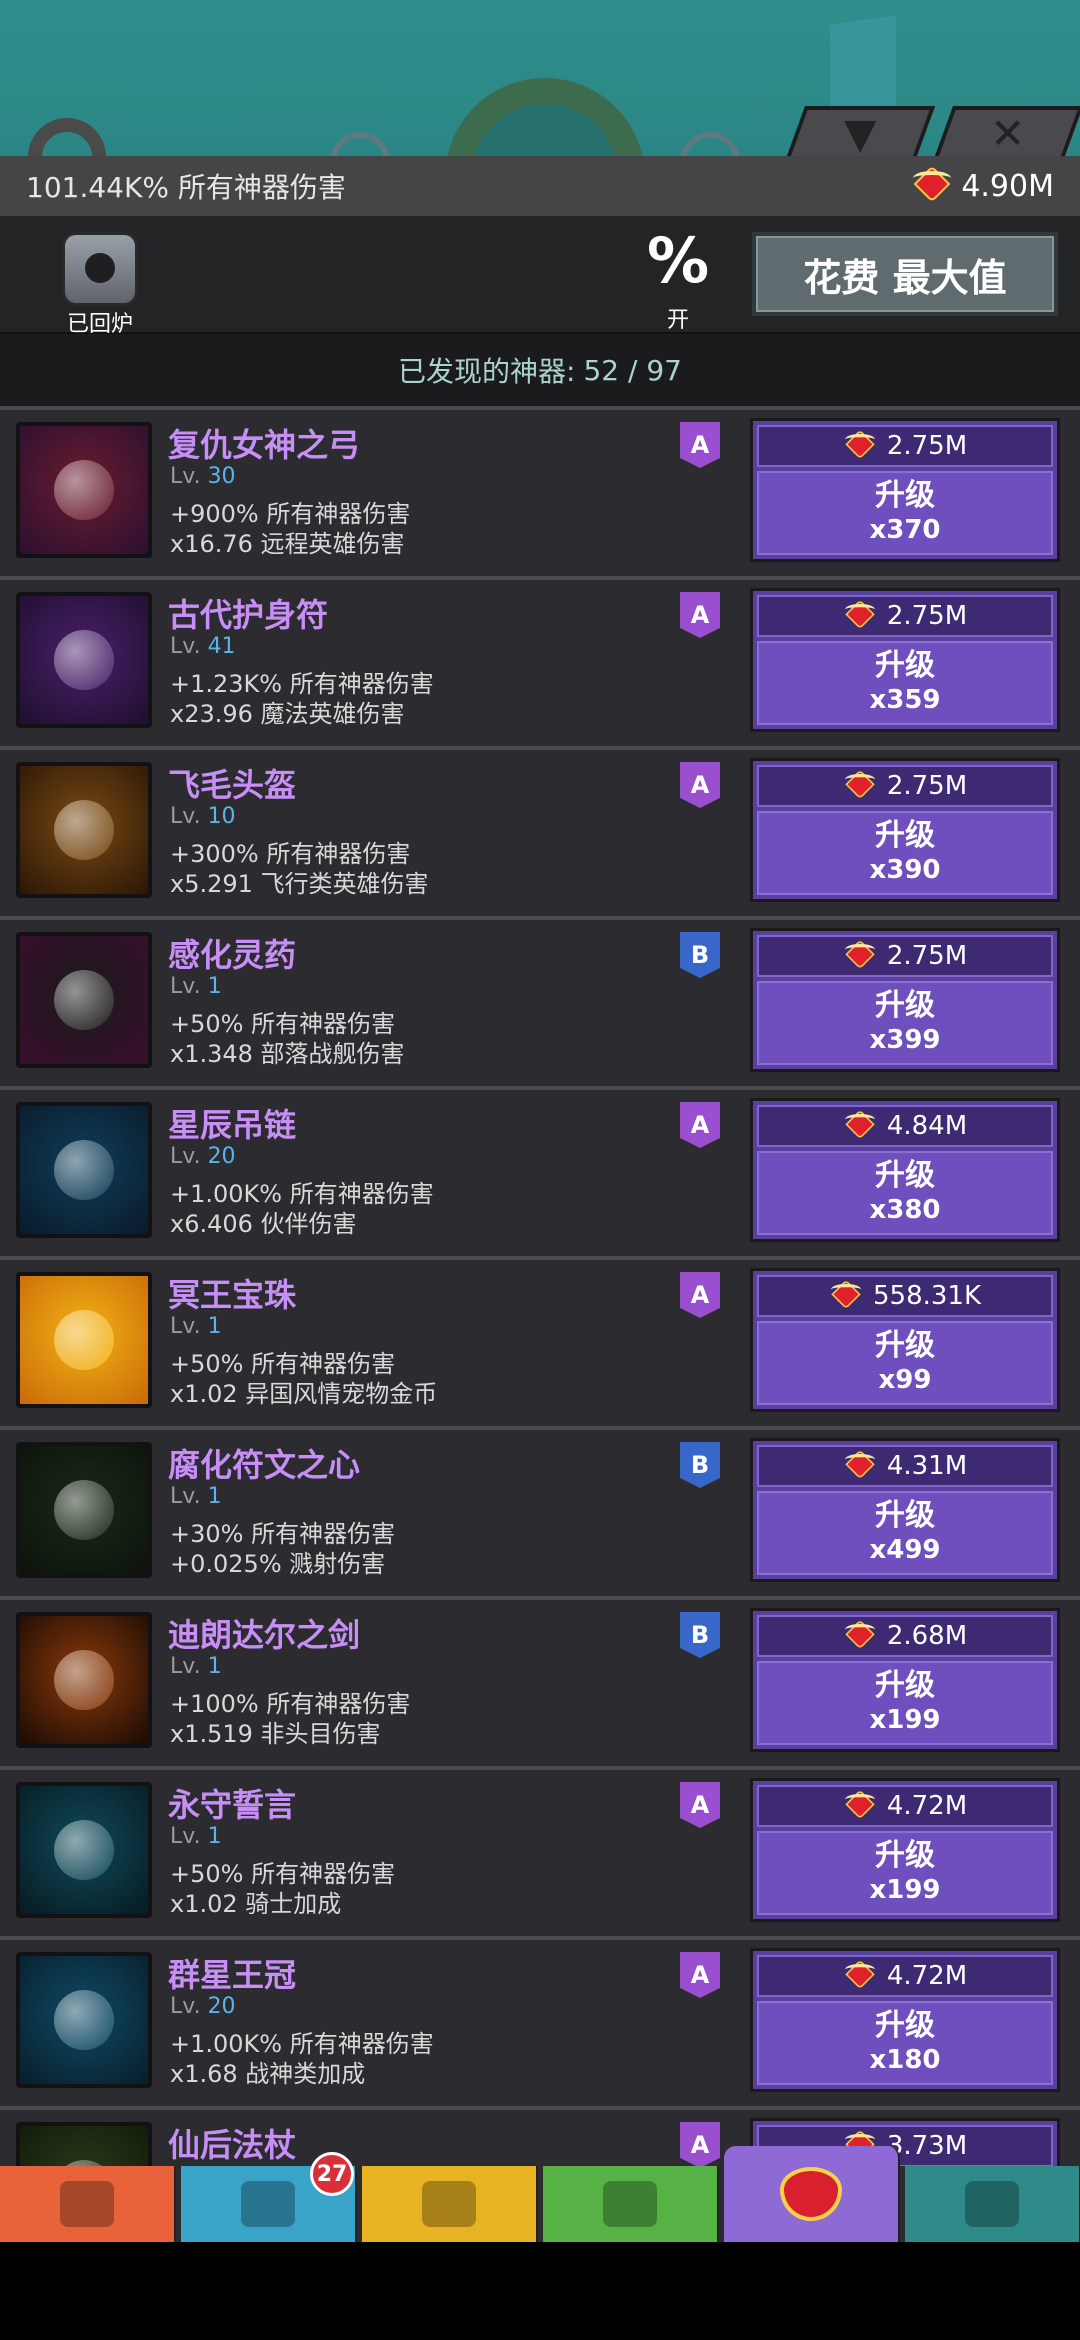 This screenshot has height=2340, width=1080. Describe the element at coordinates (84, 2020) in the screenshot. I see `crown-icon` at that location.